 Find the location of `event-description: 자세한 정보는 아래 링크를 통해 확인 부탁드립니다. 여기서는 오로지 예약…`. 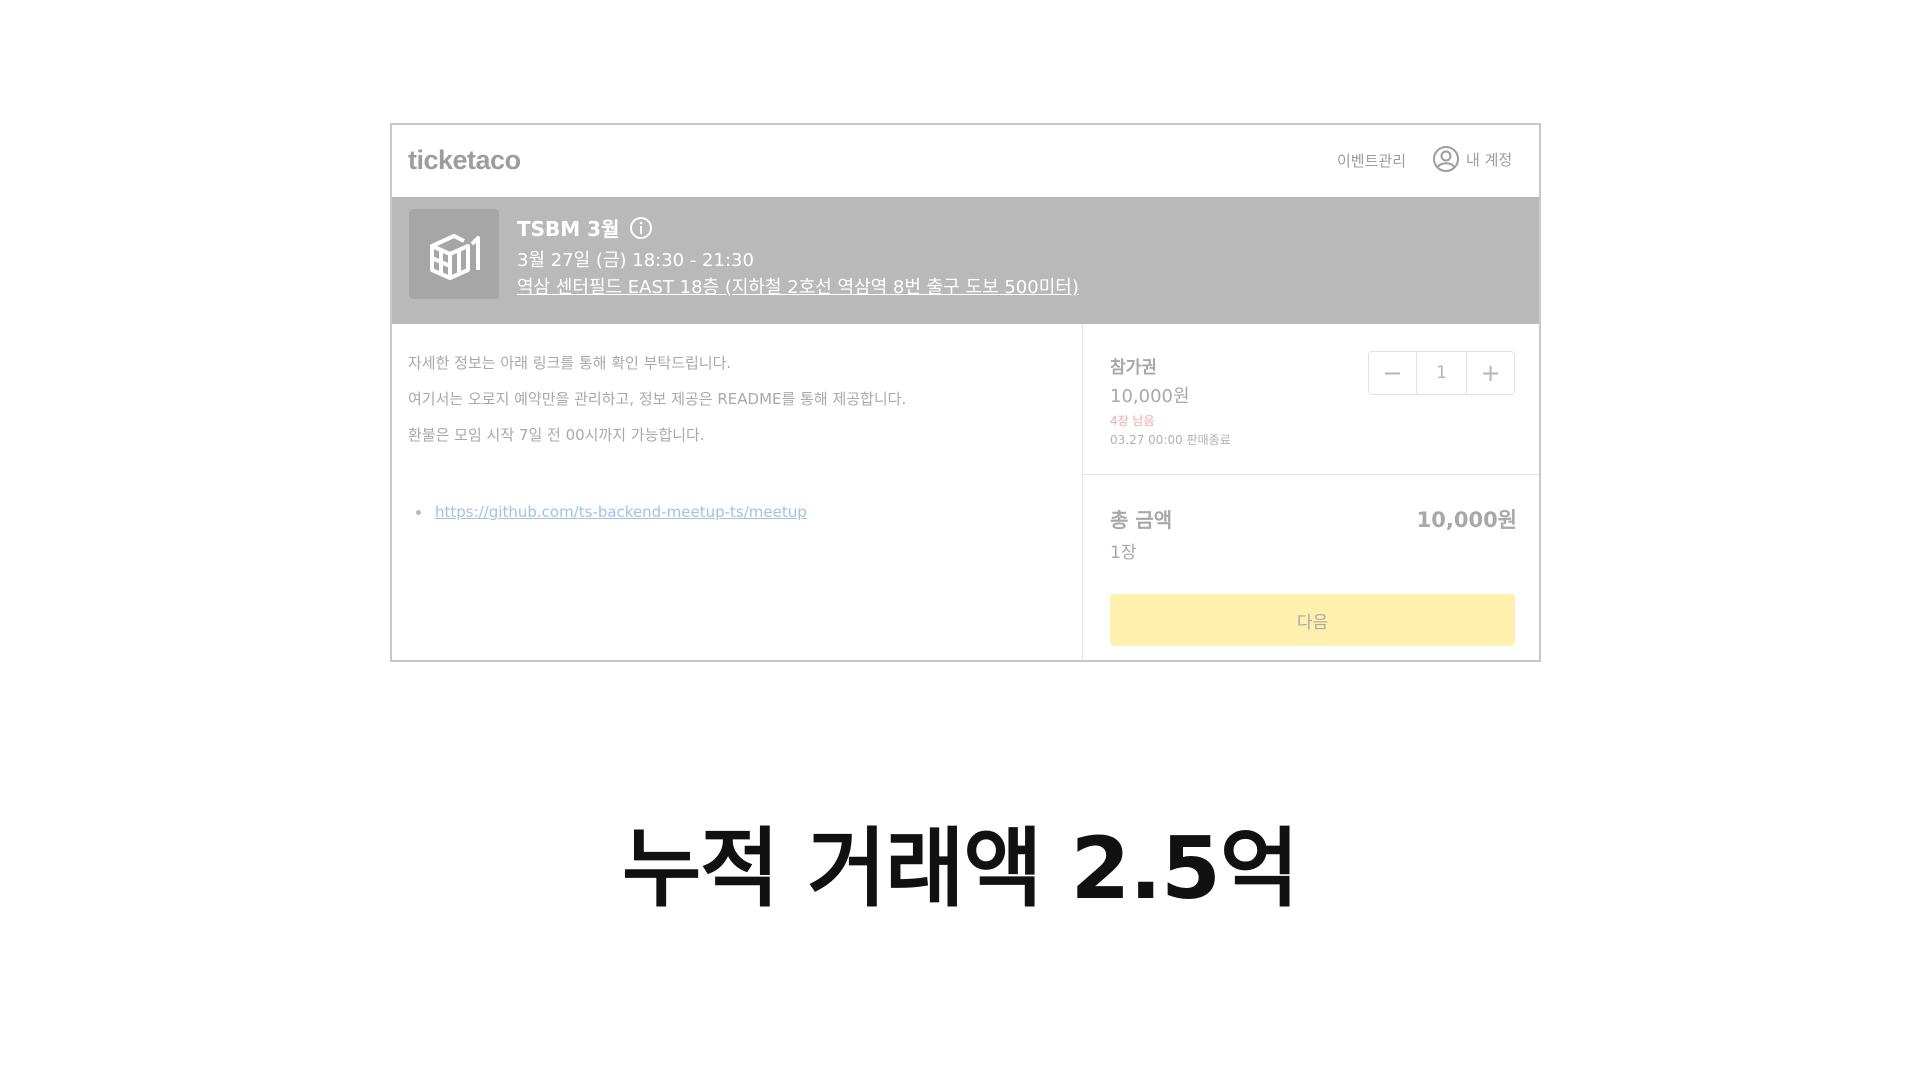

event-description: 자세한 정보는 아래 링크를 통해 확인 부탁드립니다. 여기서는 오로지 예약… is located at coordinates (733, 437).